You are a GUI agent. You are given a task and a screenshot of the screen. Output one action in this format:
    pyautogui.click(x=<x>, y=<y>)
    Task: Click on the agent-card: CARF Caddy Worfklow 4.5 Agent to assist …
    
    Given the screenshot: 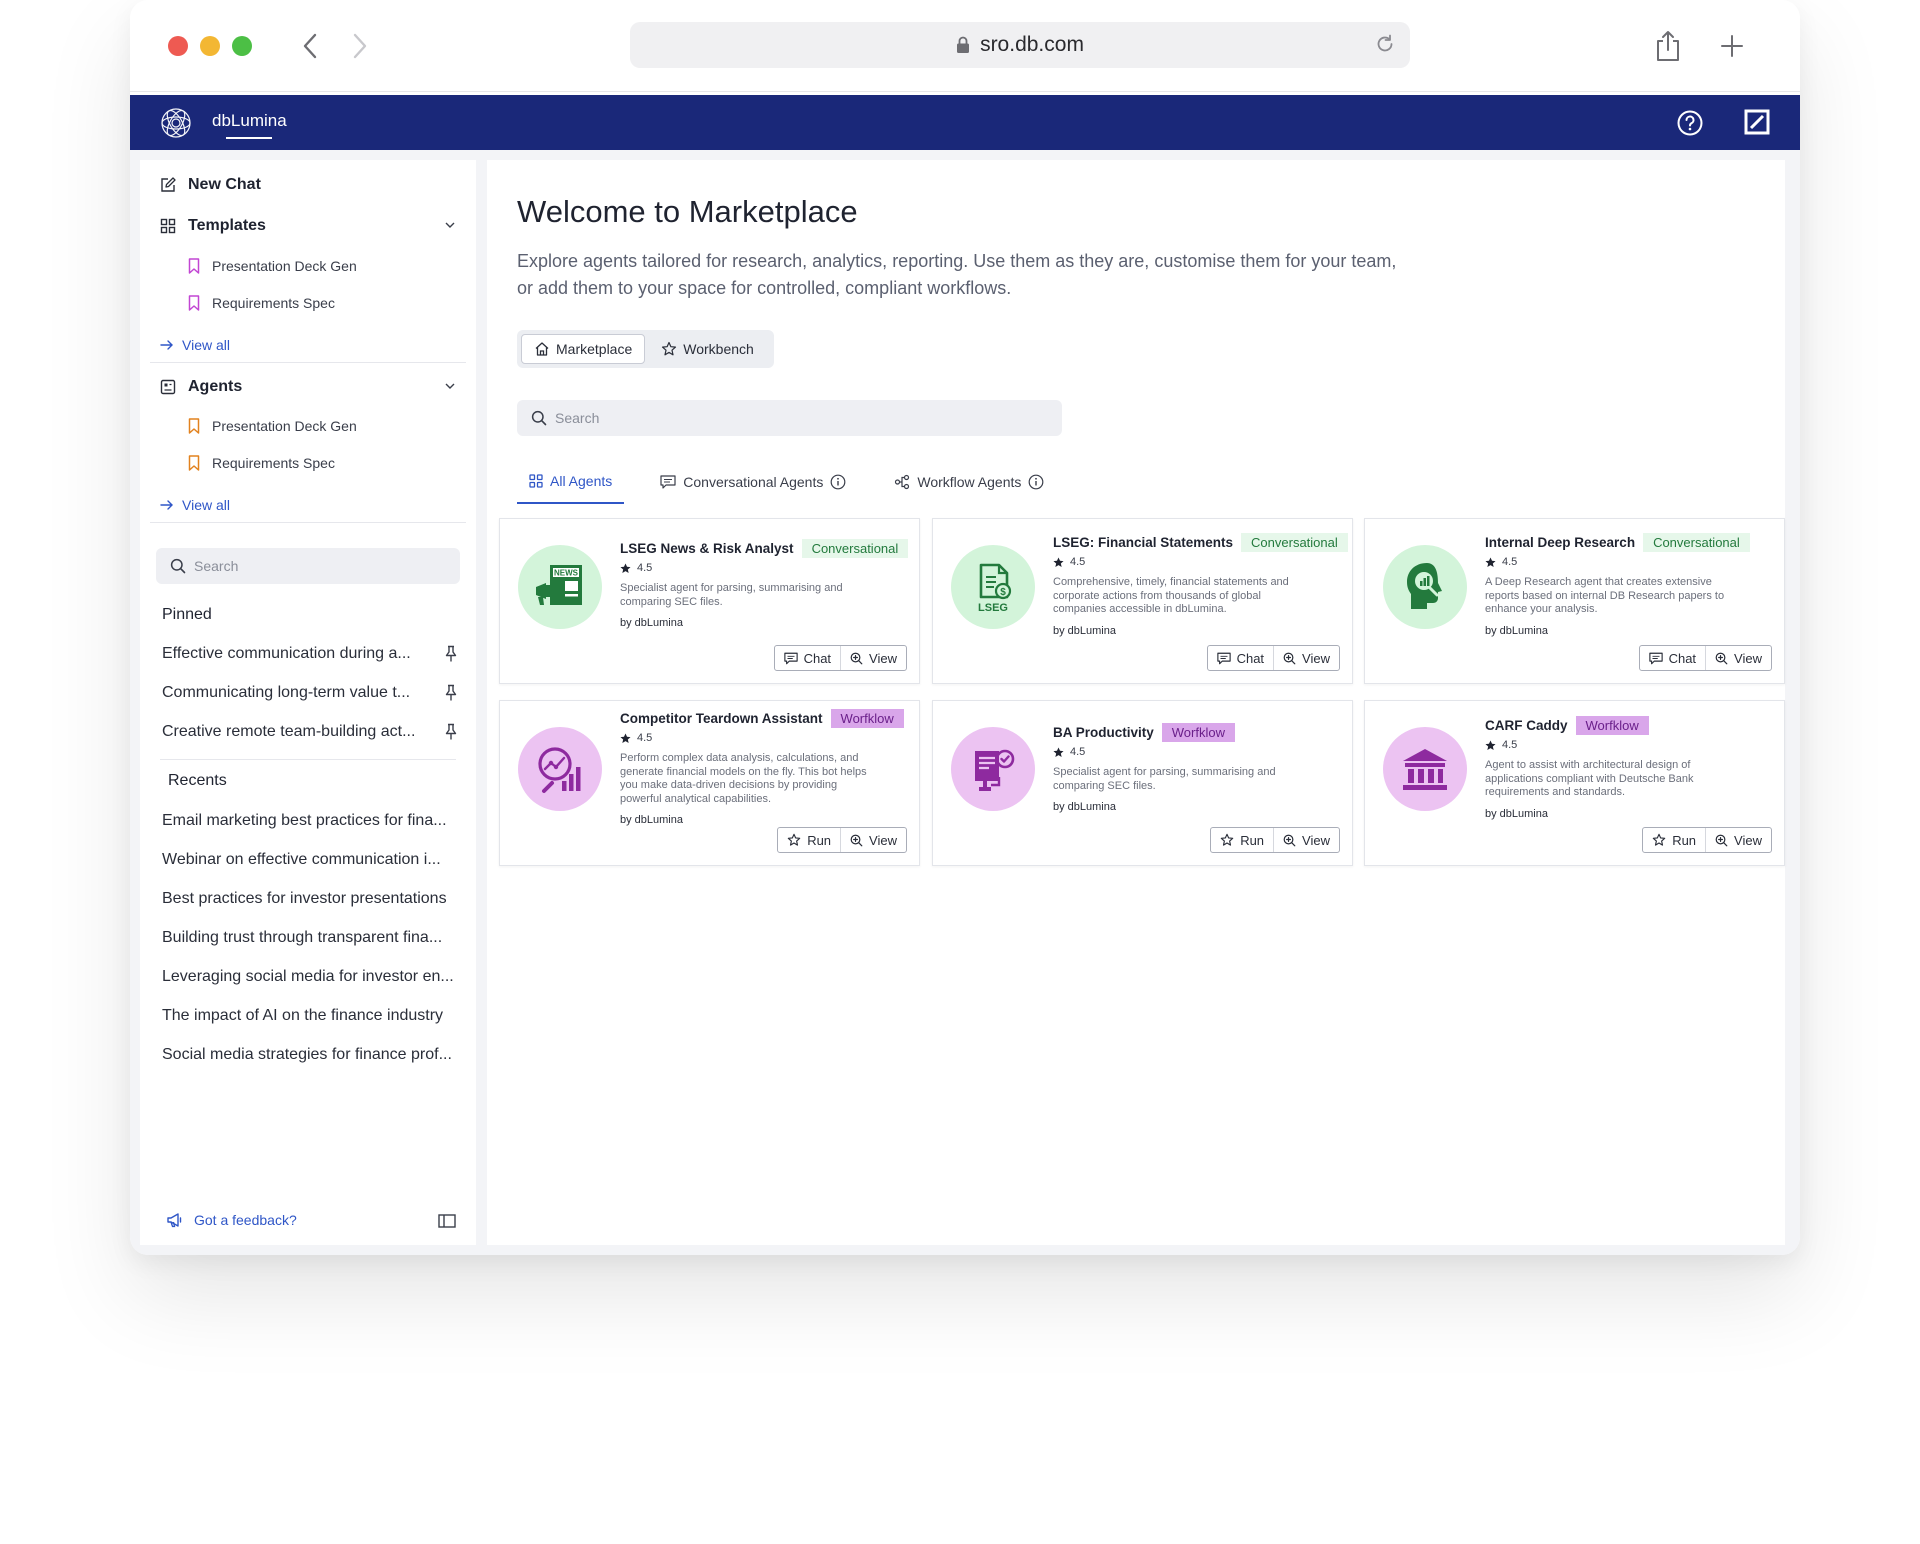 What is the action you would take?
    pyautogui.click(x=1574, y=783)
    